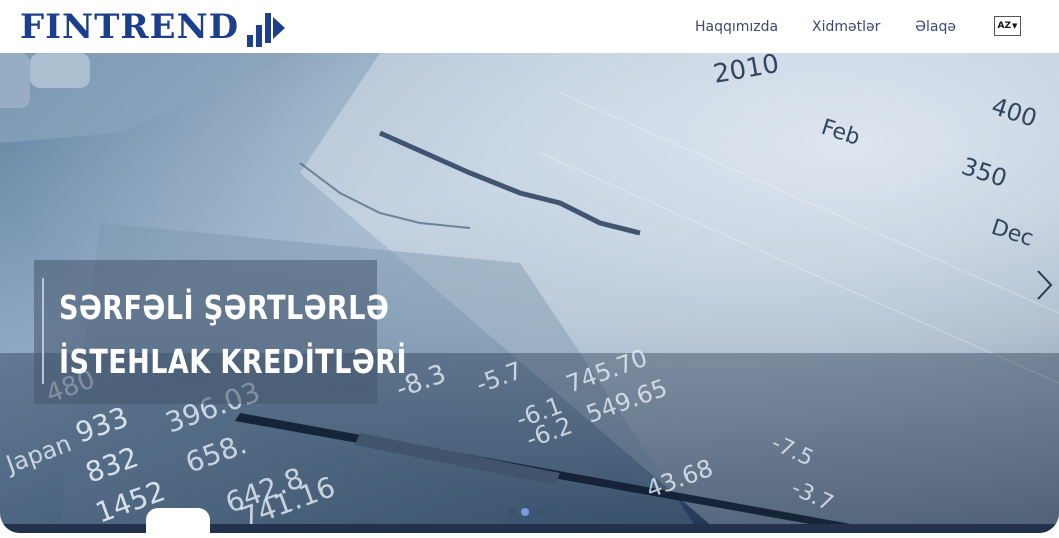 The height and width of the screenshot is (538, 1059). Describe the element at coordinates (266, 30) in the screenshot. I see `bar-chart-arrow-icon` at that location.